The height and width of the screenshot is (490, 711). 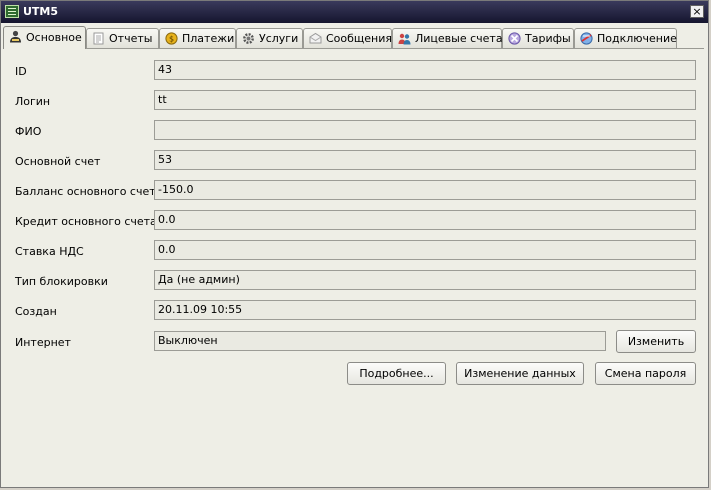 I want to click on tab-connection: Подключение, so click(x=625, y=38).